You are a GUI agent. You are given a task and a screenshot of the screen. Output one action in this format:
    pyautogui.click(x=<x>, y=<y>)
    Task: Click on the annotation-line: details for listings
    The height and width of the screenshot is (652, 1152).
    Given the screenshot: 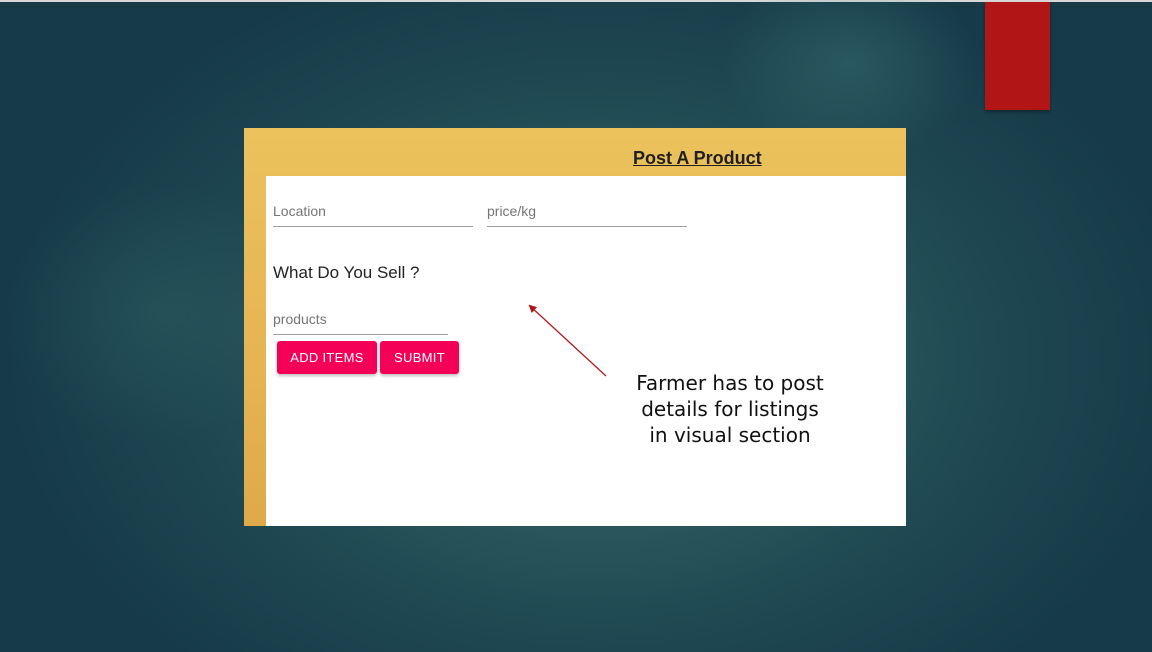 What is the action you would take?
    pyautogui.click(x=730, y=409)
    